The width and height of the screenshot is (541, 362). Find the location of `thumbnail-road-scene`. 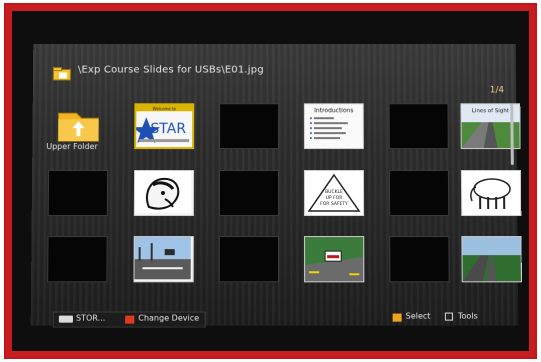

thumbnail-road-scene is located at coordinates (163, 259).